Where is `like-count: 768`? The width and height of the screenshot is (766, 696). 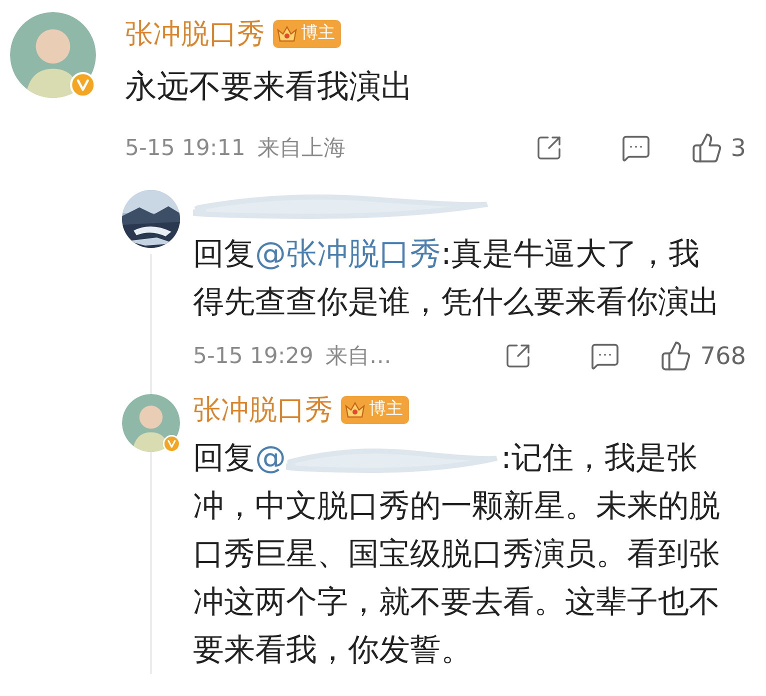 like-count: 768 is located at coordinates (723, 356).